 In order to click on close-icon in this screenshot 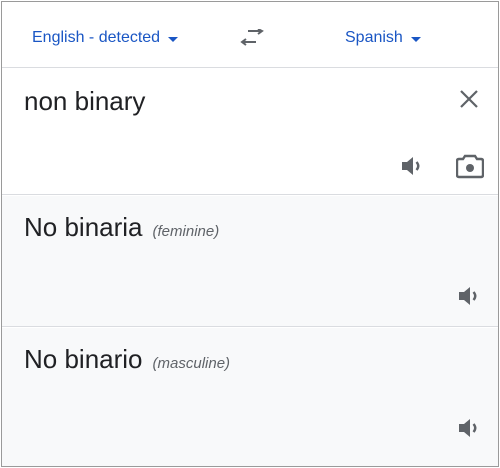, I will do `click(469, 99)`.